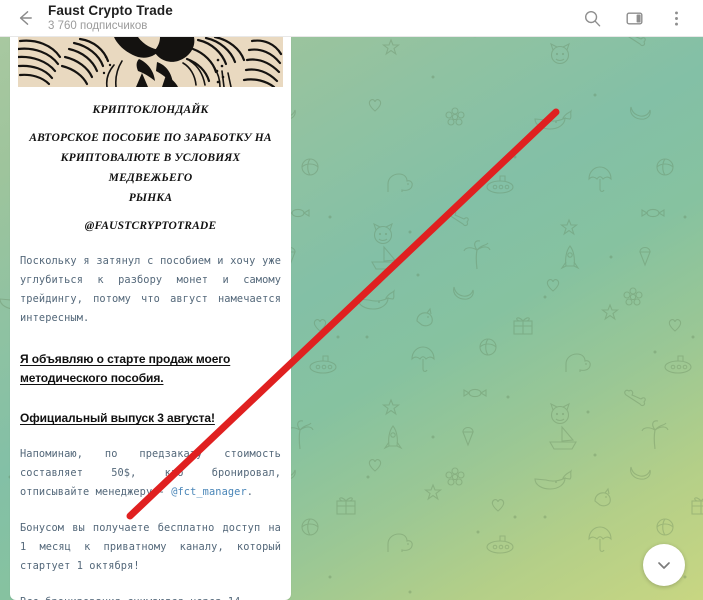  I want to click on header-actions, so click(635, 18).